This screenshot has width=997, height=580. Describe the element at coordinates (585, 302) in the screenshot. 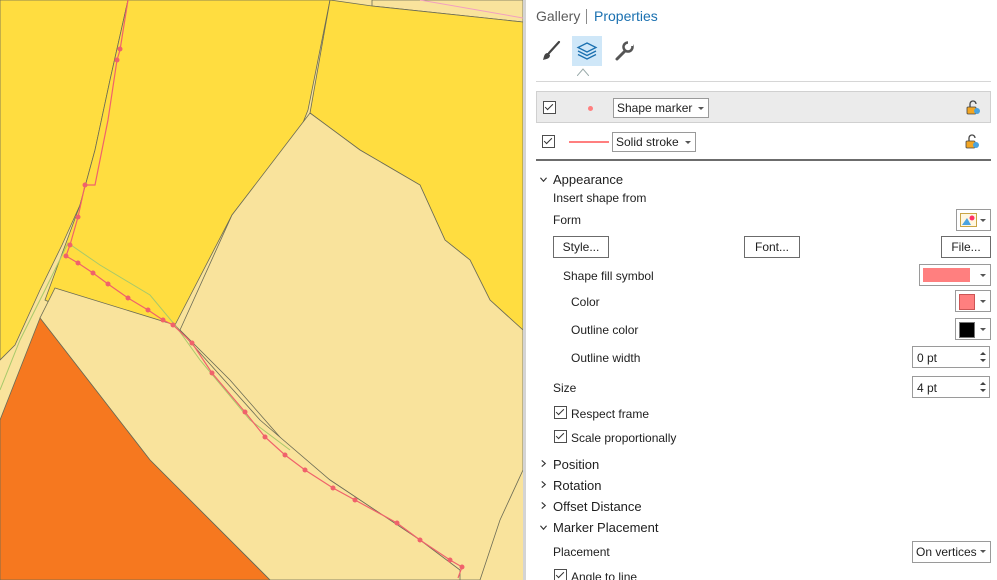

I see `color-label: Color` at that location.